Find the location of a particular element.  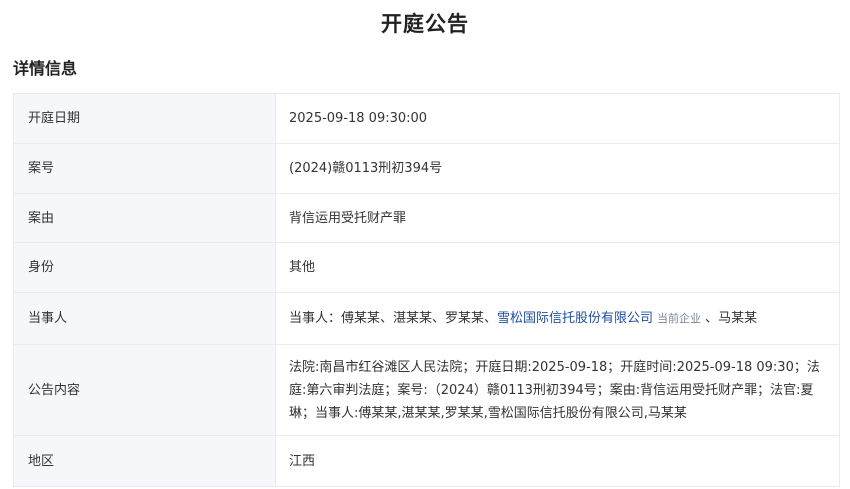

row-value-case-number: (2024)赣0113刑初394号 is located at coordinates (557, 168).